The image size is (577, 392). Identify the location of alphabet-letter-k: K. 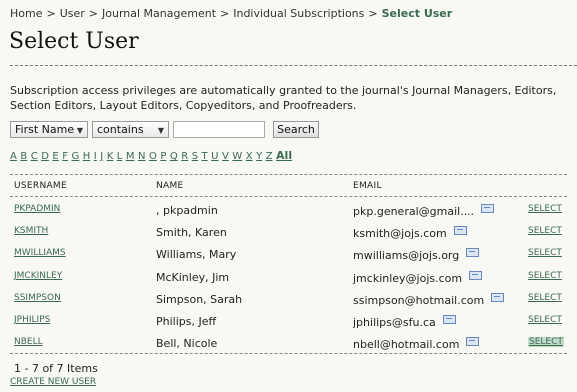
(110, 156).